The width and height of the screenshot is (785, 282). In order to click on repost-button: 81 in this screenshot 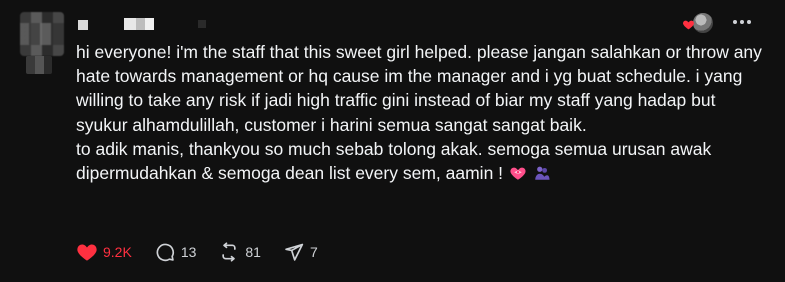, I will do `click(239, 252)`.